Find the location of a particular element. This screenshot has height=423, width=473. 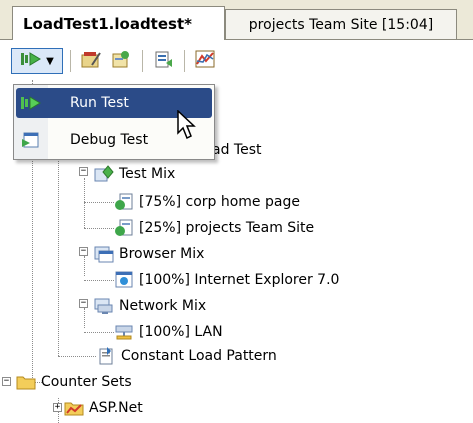

tree-item-scenario-partial: ad Test is located at coordinates (237, 150).